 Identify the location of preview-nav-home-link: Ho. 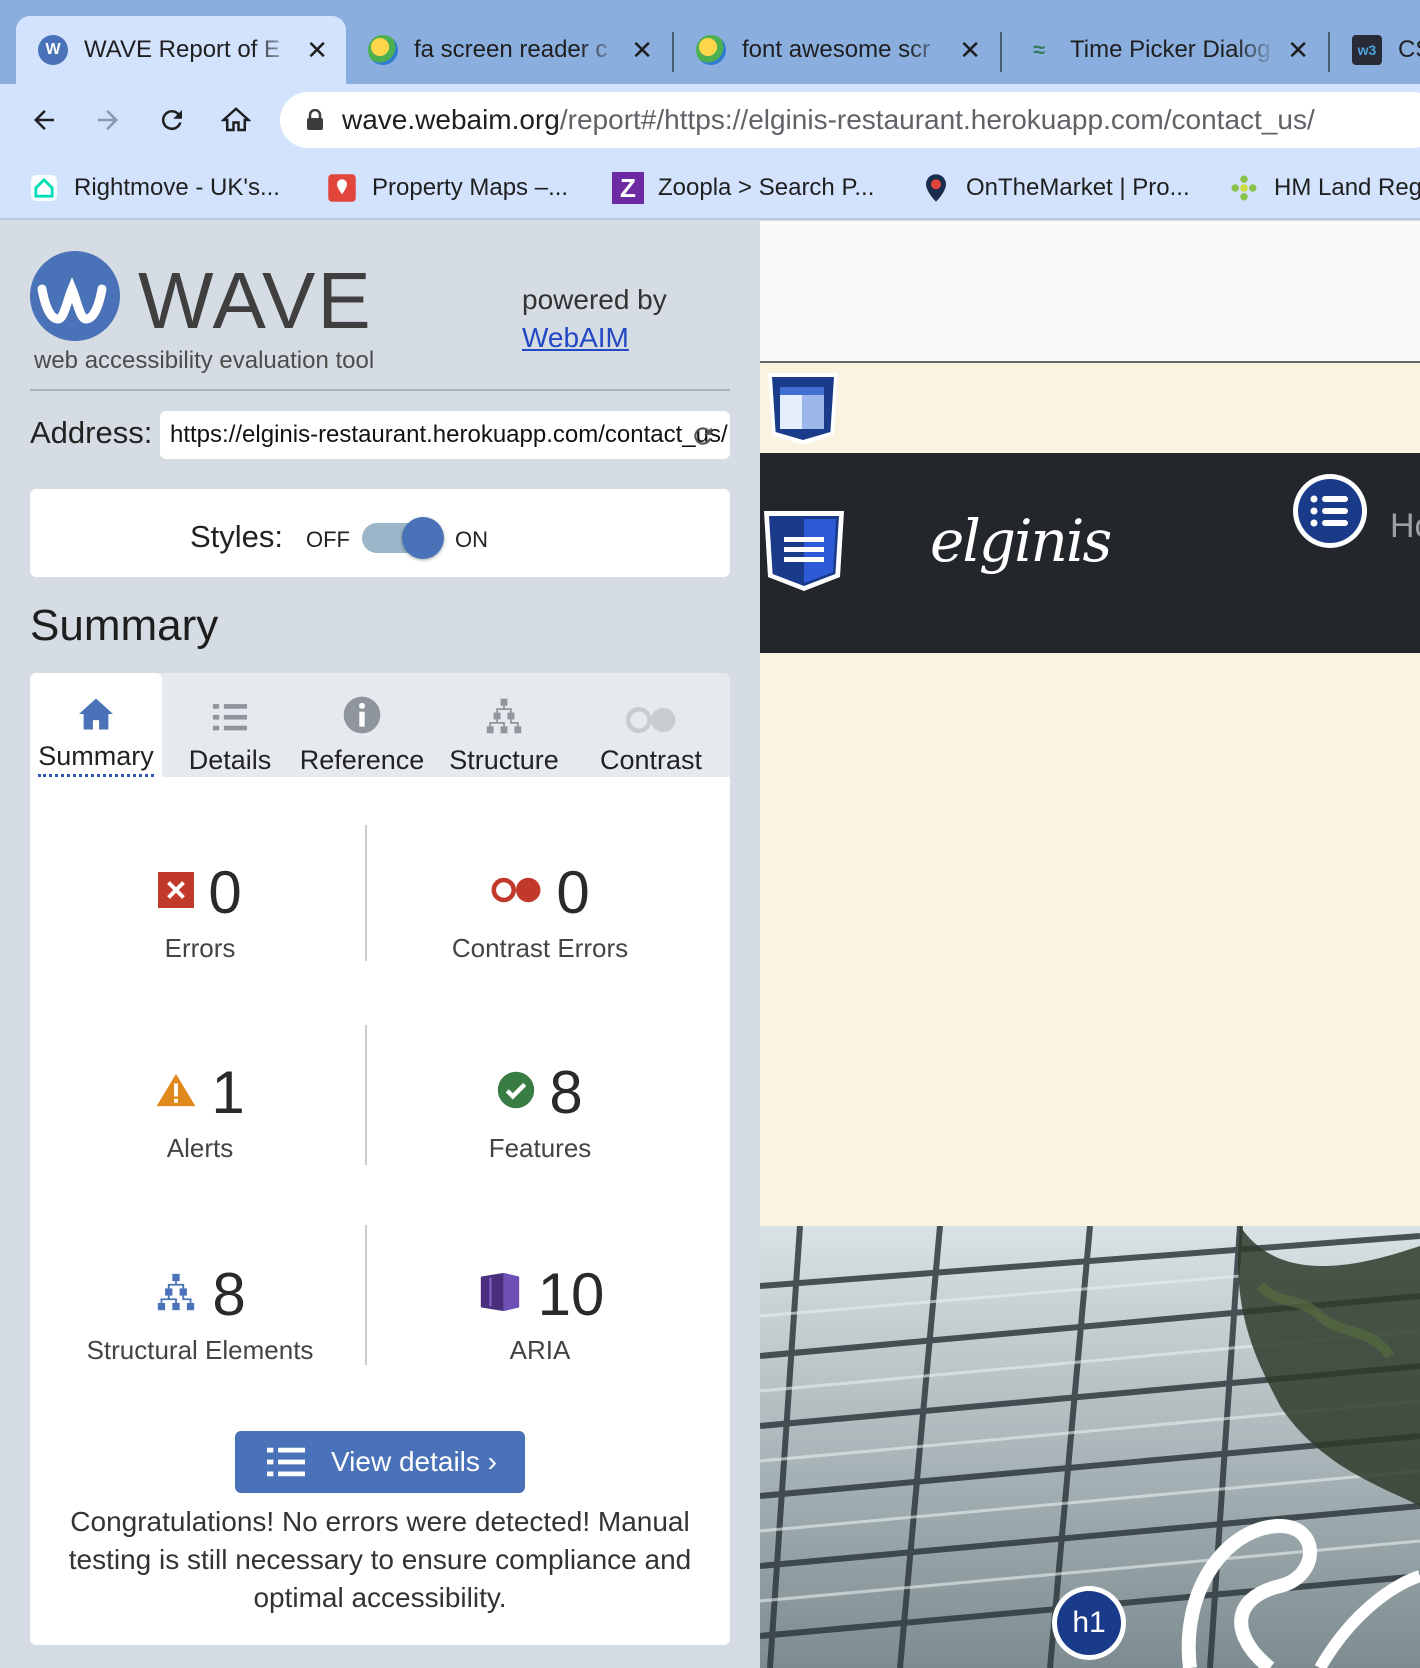
(1405, 526).